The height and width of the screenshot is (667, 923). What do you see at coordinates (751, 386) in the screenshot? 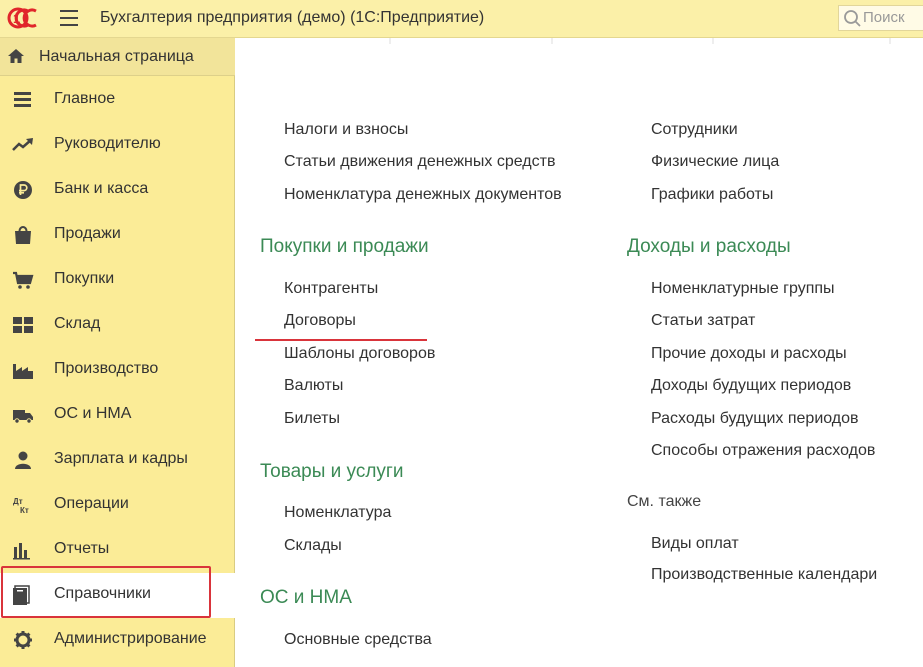
I see `link-deferred-income: Доходы будущих периодов` at bounding box center [751, 386].